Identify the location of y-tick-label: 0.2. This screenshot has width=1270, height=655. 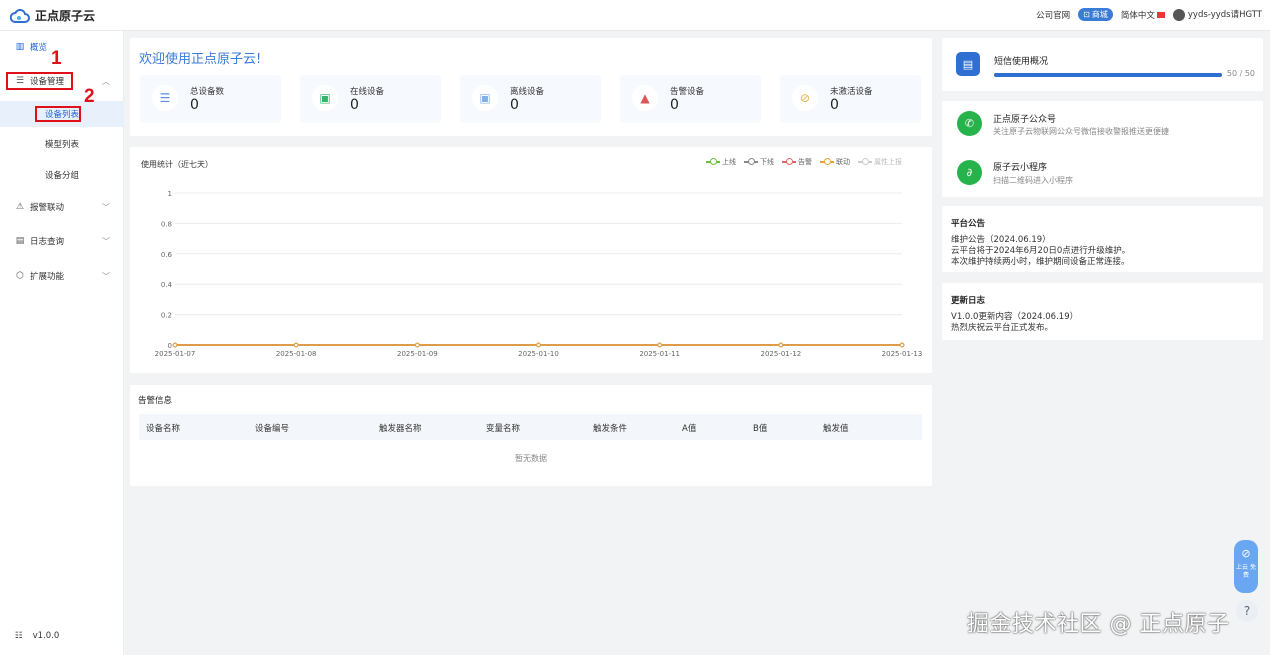
(166, 316).